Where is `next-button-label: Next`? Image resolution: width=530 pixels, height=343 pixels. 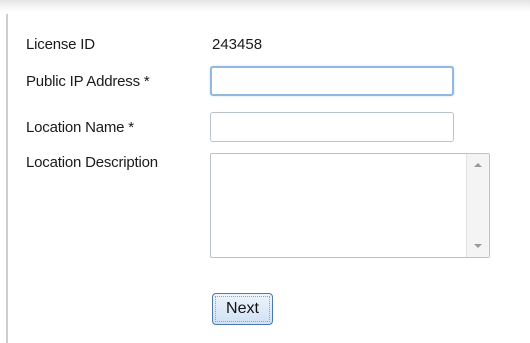 next-button-label: Next is located at coordinates (242, 309).